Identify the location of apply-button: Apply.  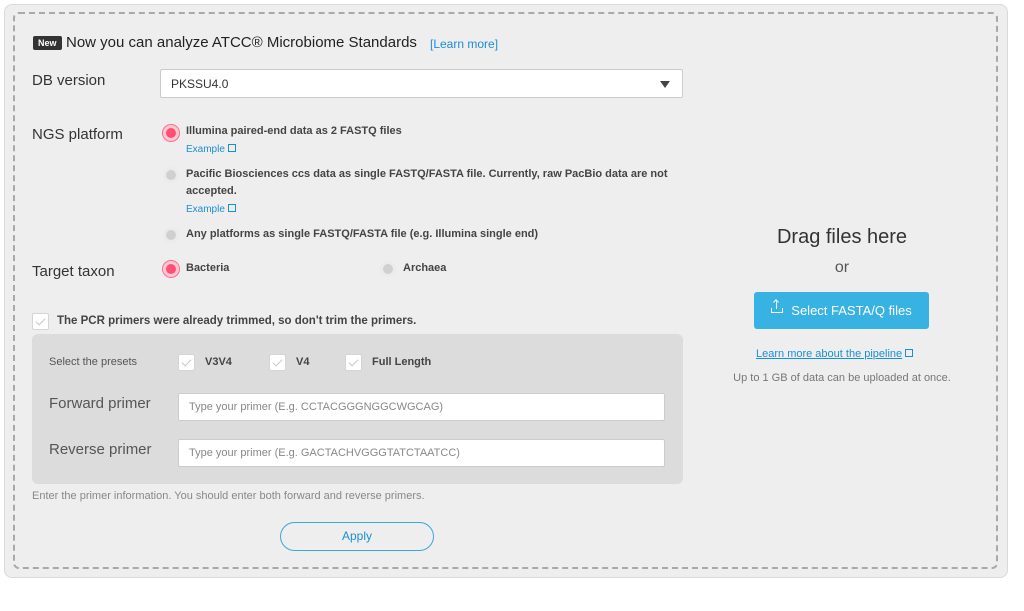
(357, 536).